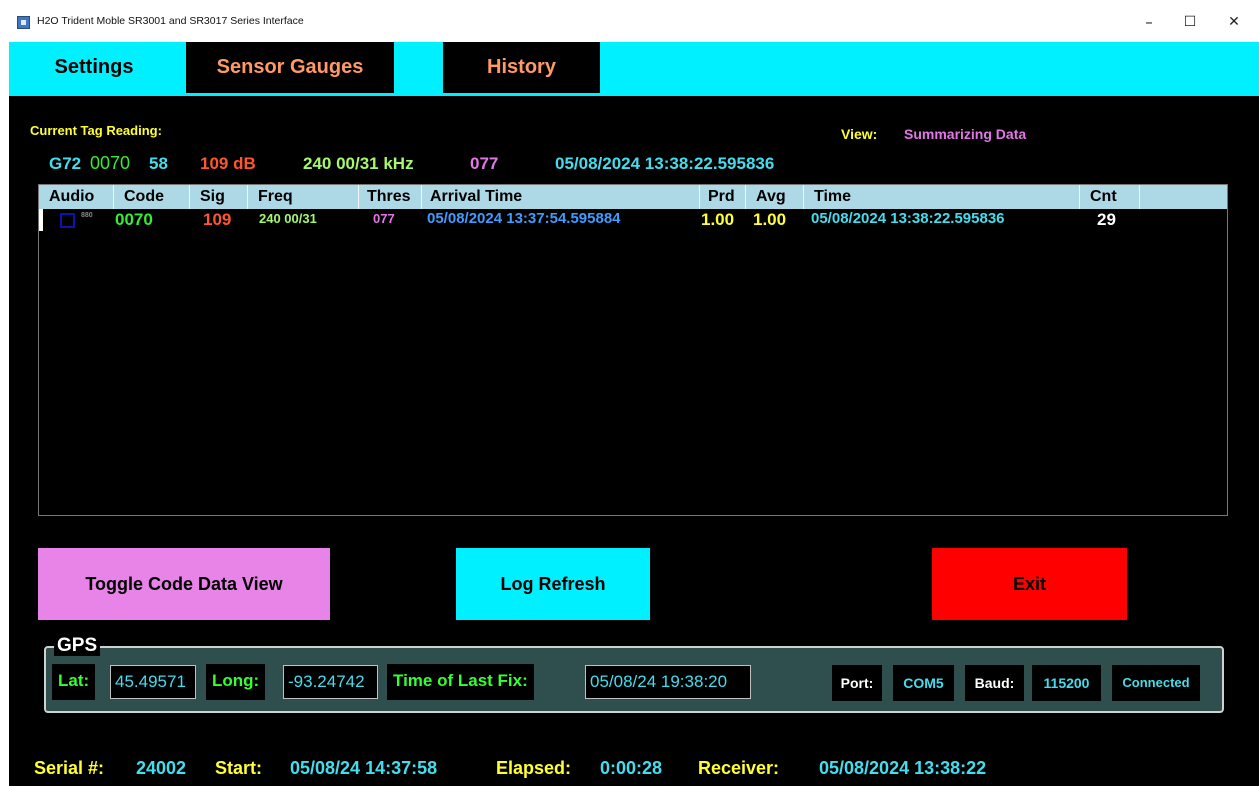  I want to click on cell-freq: 240 00/31, so click(288, 218).